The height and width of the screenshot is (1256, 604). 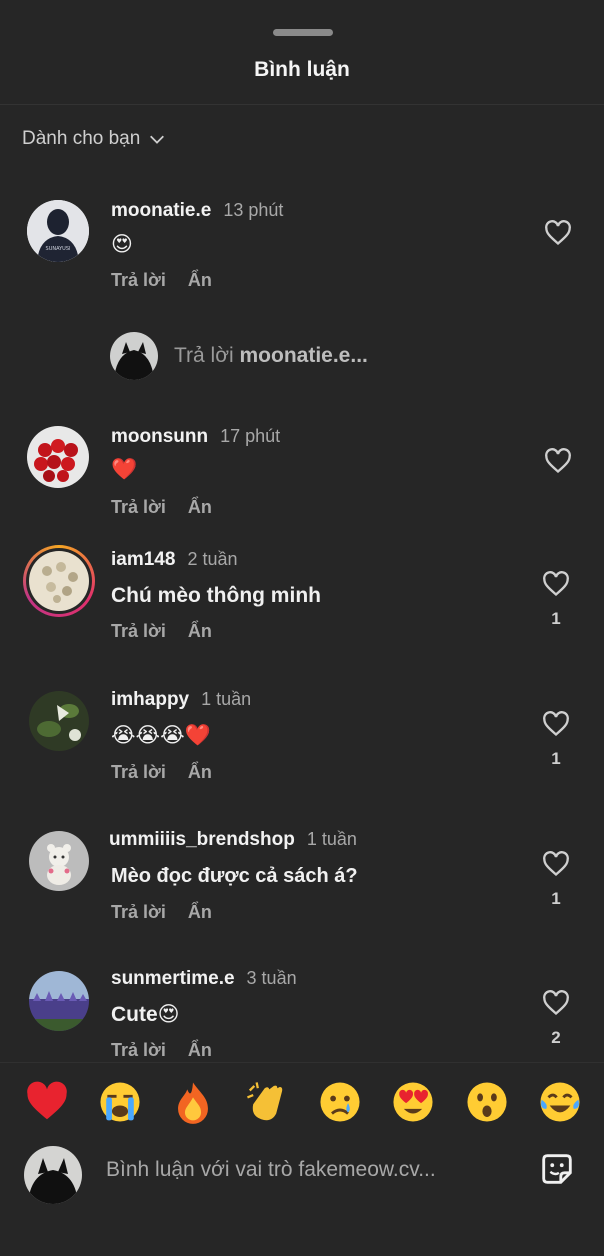 I want to click on avatar-with-story-ring, so click(x=59, y=581).